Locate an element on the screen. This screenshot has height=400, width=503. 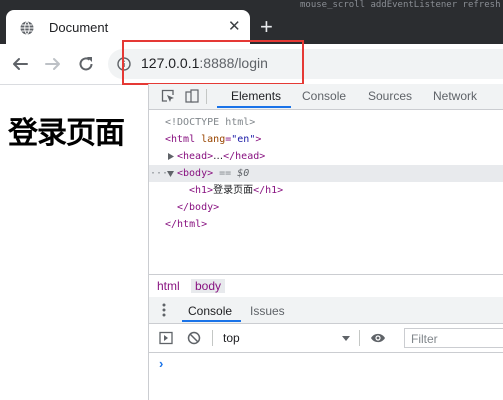
drawer-tab-issues: Issues is located at coordinates (267, 311).